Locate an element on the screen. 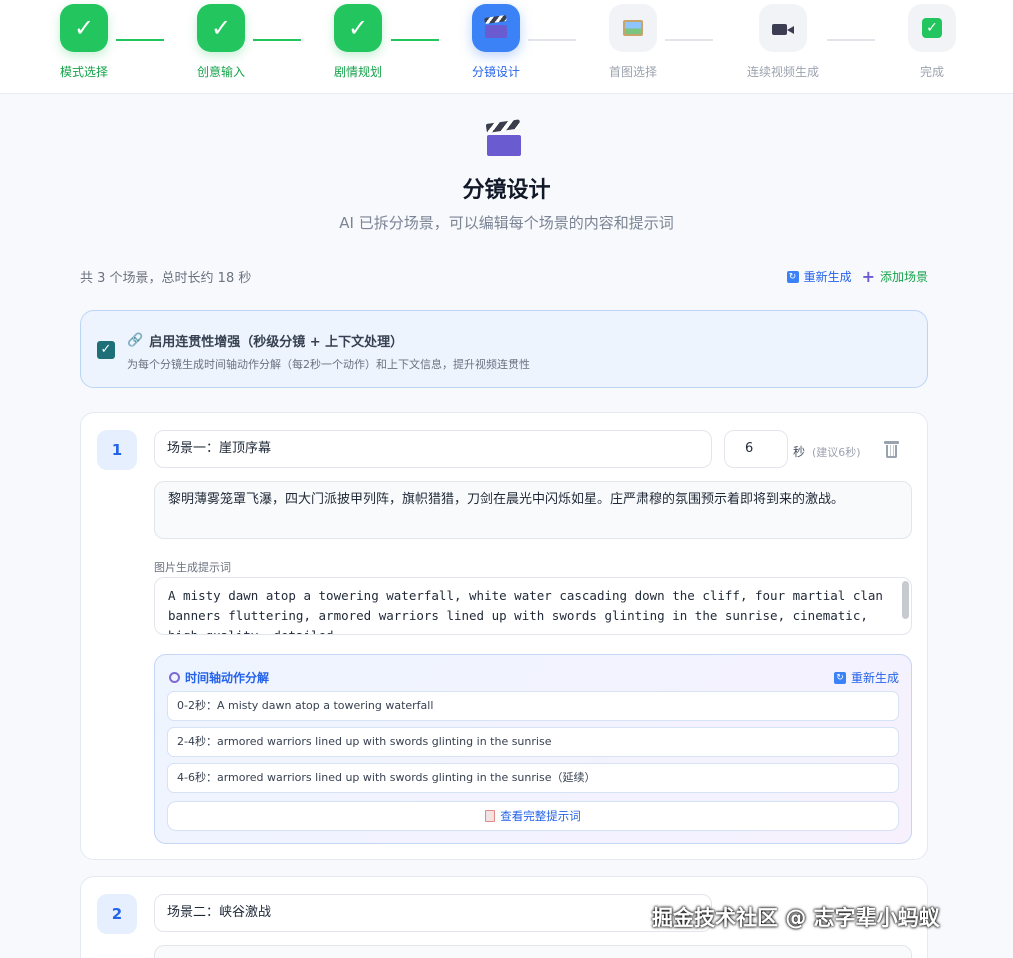 The height and width of the screenshot is (958, 1013). scene-number: 2 is located at coordinates (117, 914).